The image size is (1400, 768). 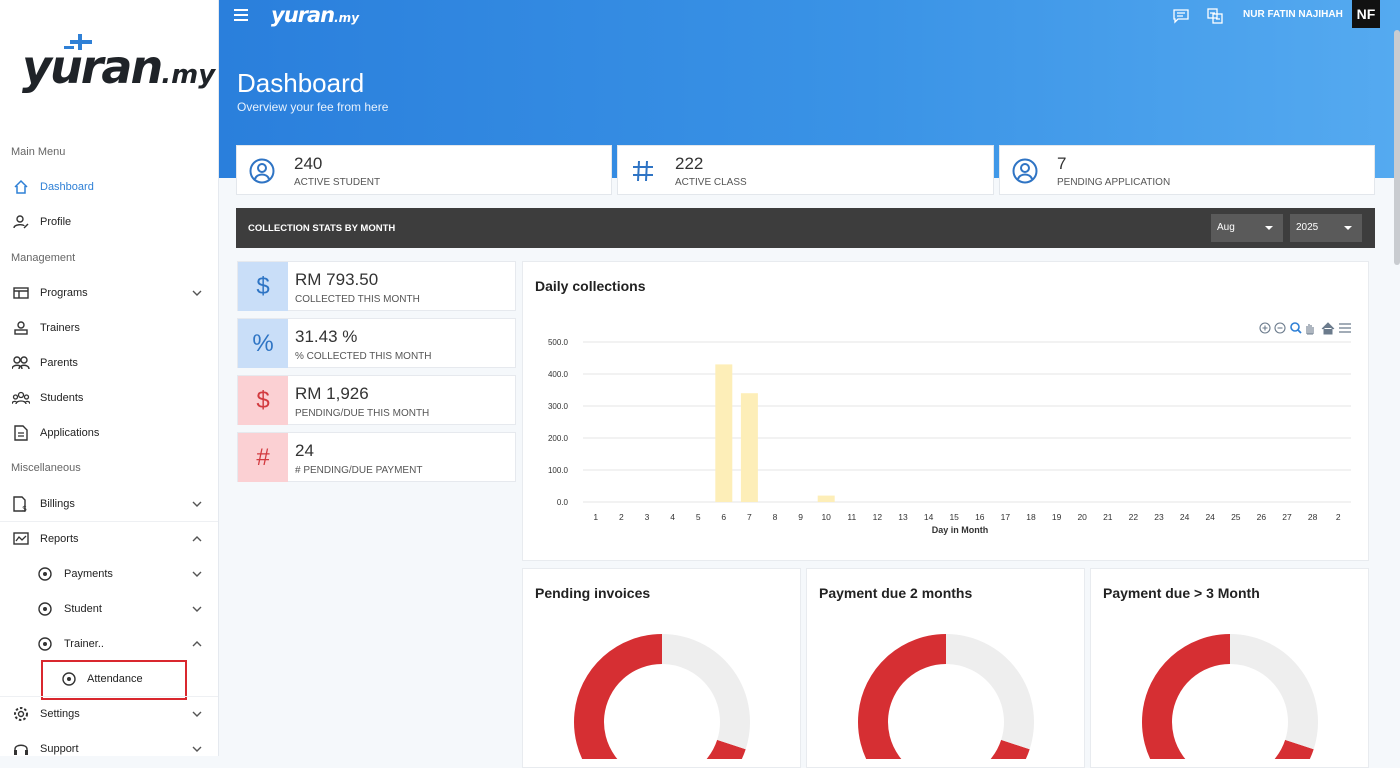 What do you see at coordinates (960, 530) in the screenshot?
I see `x-axis-label: Day in Month` at bounding box center [960, 530].